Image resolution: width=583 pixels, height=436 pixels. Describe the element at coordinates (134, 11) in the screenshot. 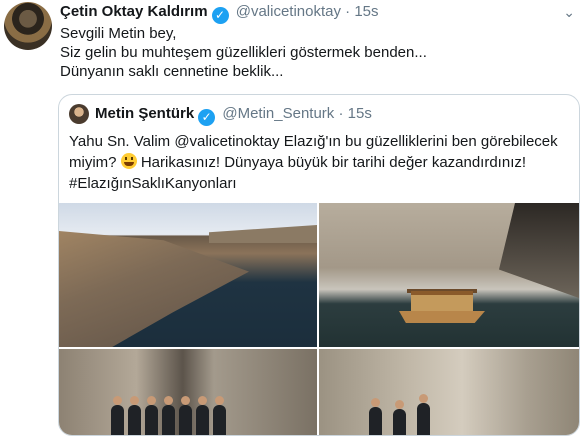

I see `author-name: Çetin Oktay Kaldırım` at that location.